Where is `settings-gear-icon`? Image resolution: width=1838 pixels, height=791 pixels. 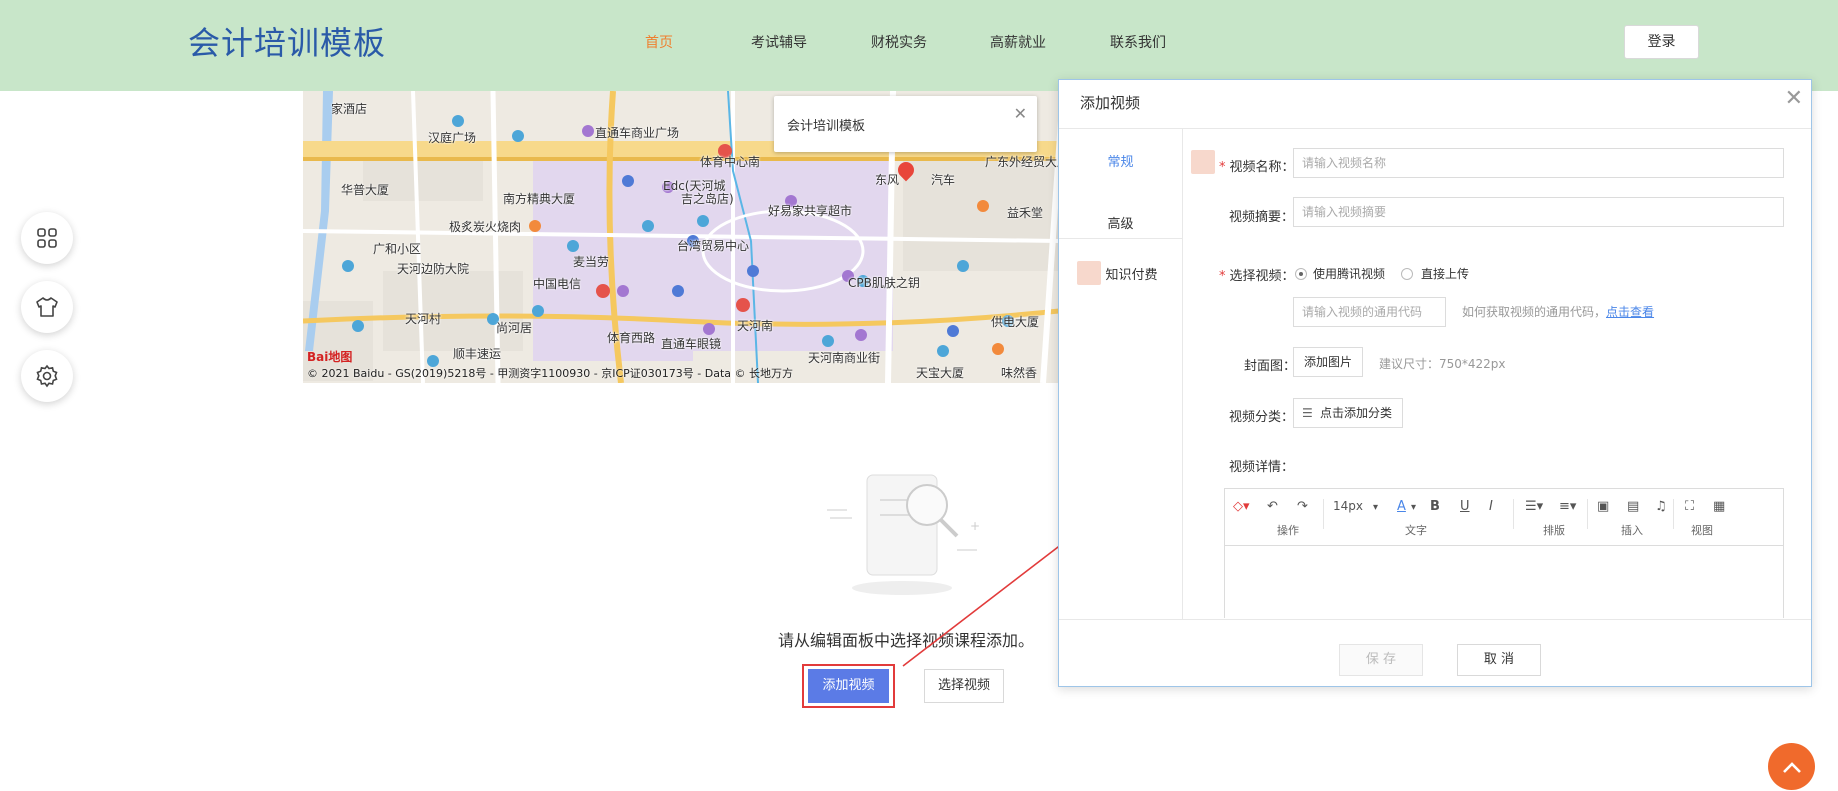 settings-gear-icon is located at coordinates (47, 376).